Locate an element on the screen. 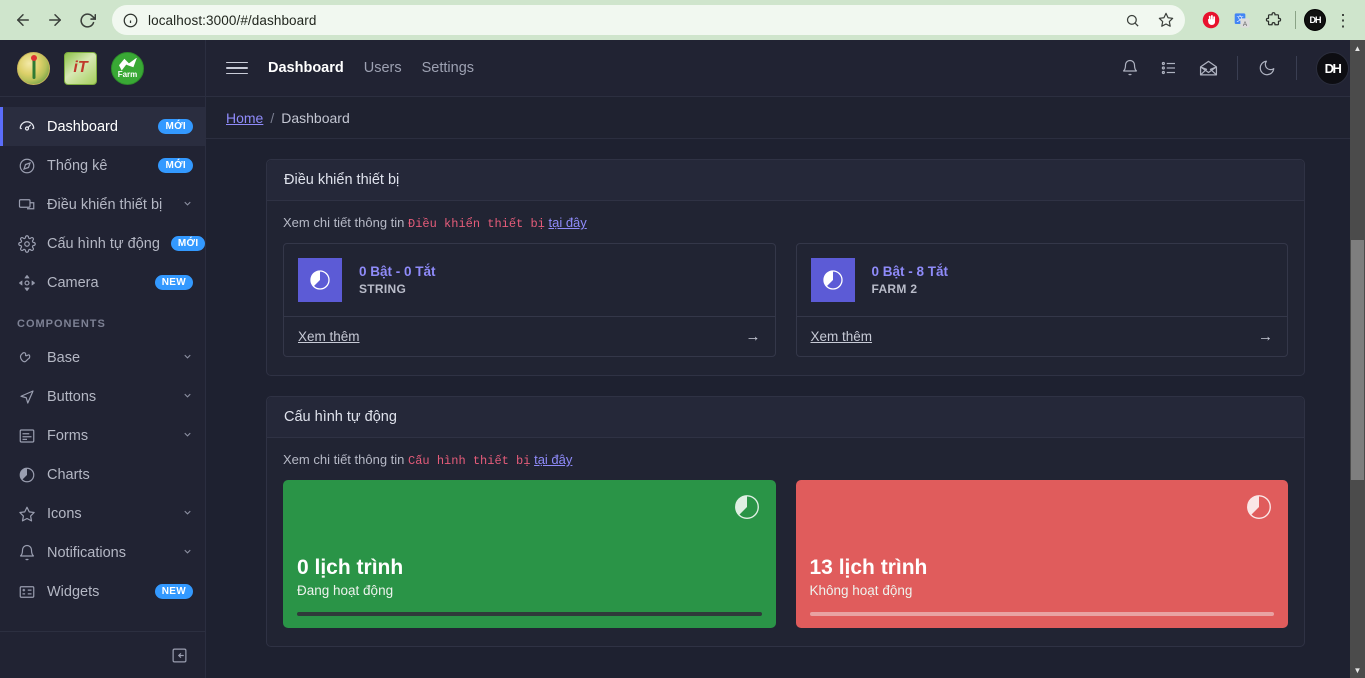 The height and width of the screenshot is (678, 1365). sidebar-item-widgets: Widgets NEW is located at coordinates (102, 591).